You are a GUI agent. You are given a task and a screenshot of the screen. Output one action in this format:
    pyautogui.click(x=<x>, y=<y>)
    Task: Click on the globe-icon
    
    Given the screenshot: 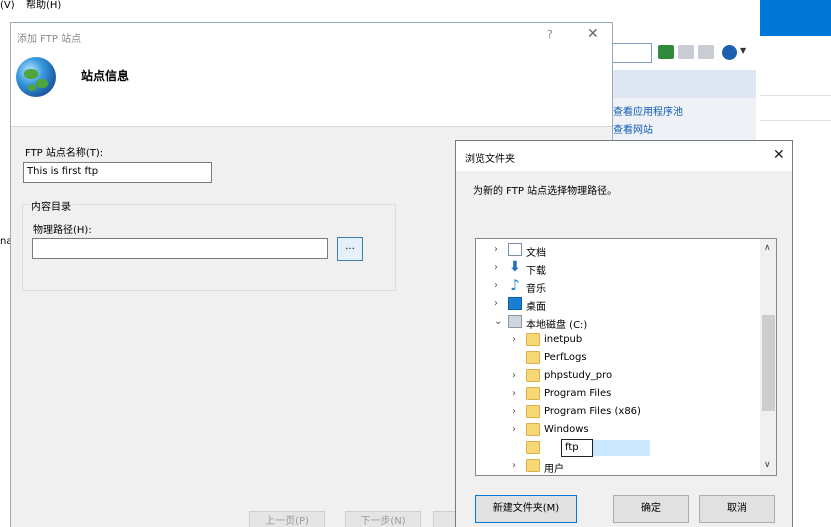 What is the action you would take?
    pyautogui.click(x=36, y=77)
    